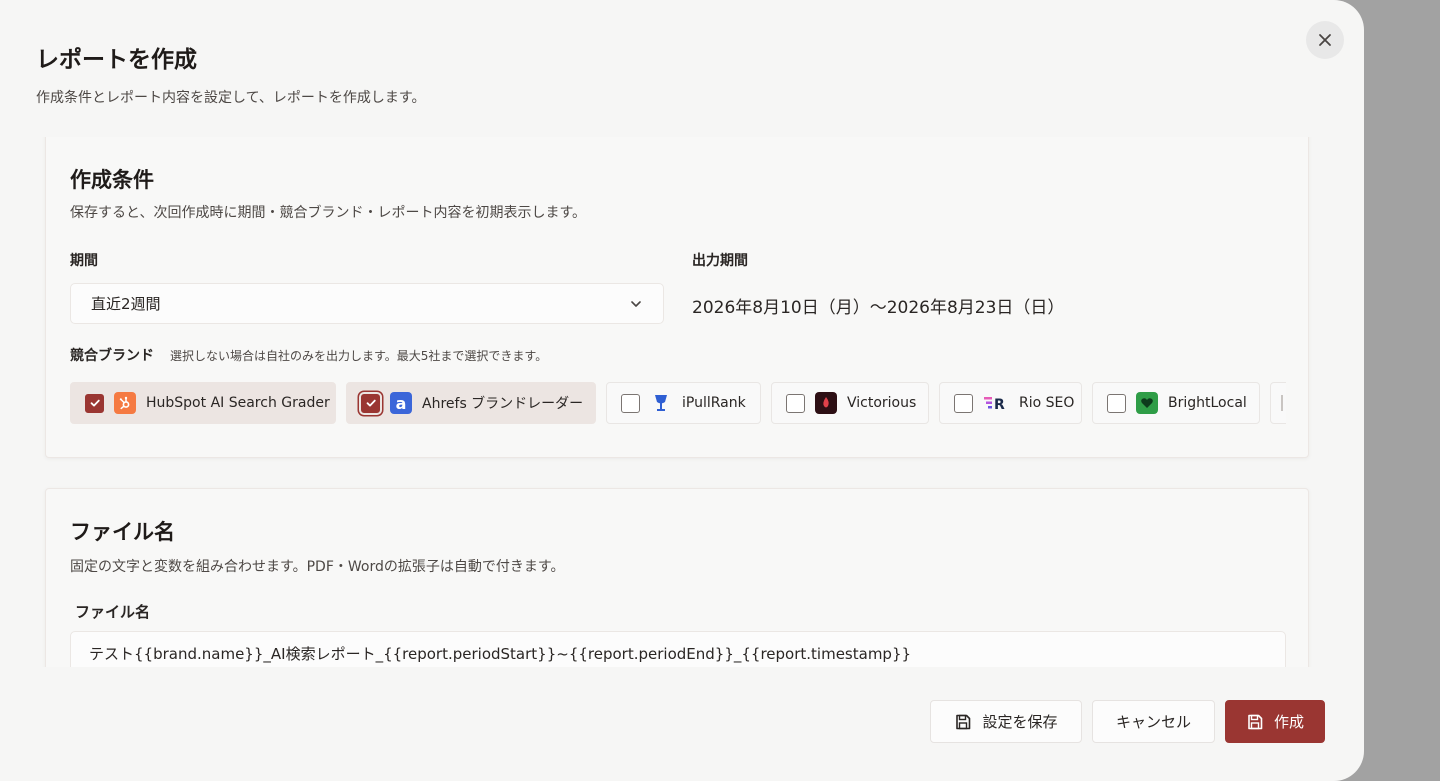 This screenshot has width=1440, height=781. Describe the element at coordinates (317, 567) in the screenshot. I see `filename-subtitle: 固定の文字と変数を組み合わせます。PDF・Wordの拡張子は自動で付きます。` at that location.